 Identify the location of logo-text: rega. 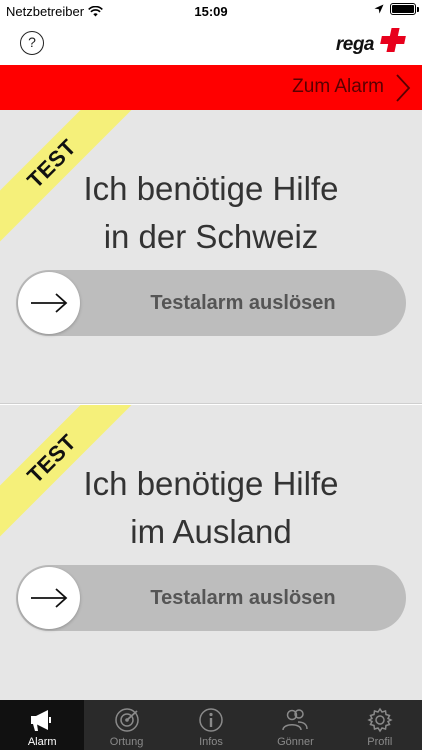
(355, 44).